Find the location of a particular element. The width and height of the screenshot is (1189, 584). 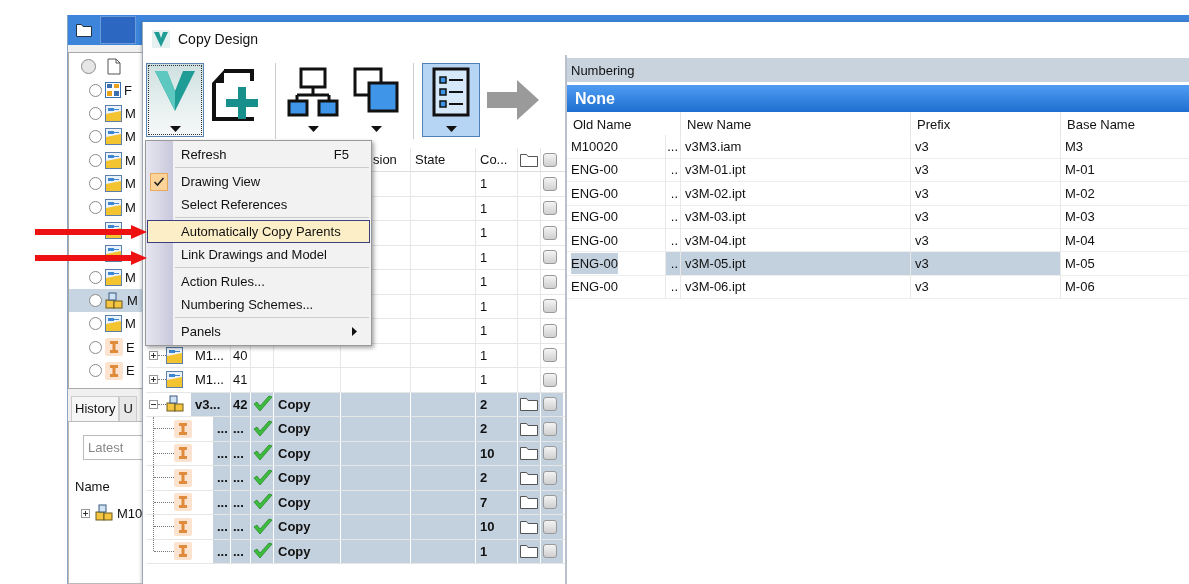

item-number: 41 is located at coordinates (240, 380).